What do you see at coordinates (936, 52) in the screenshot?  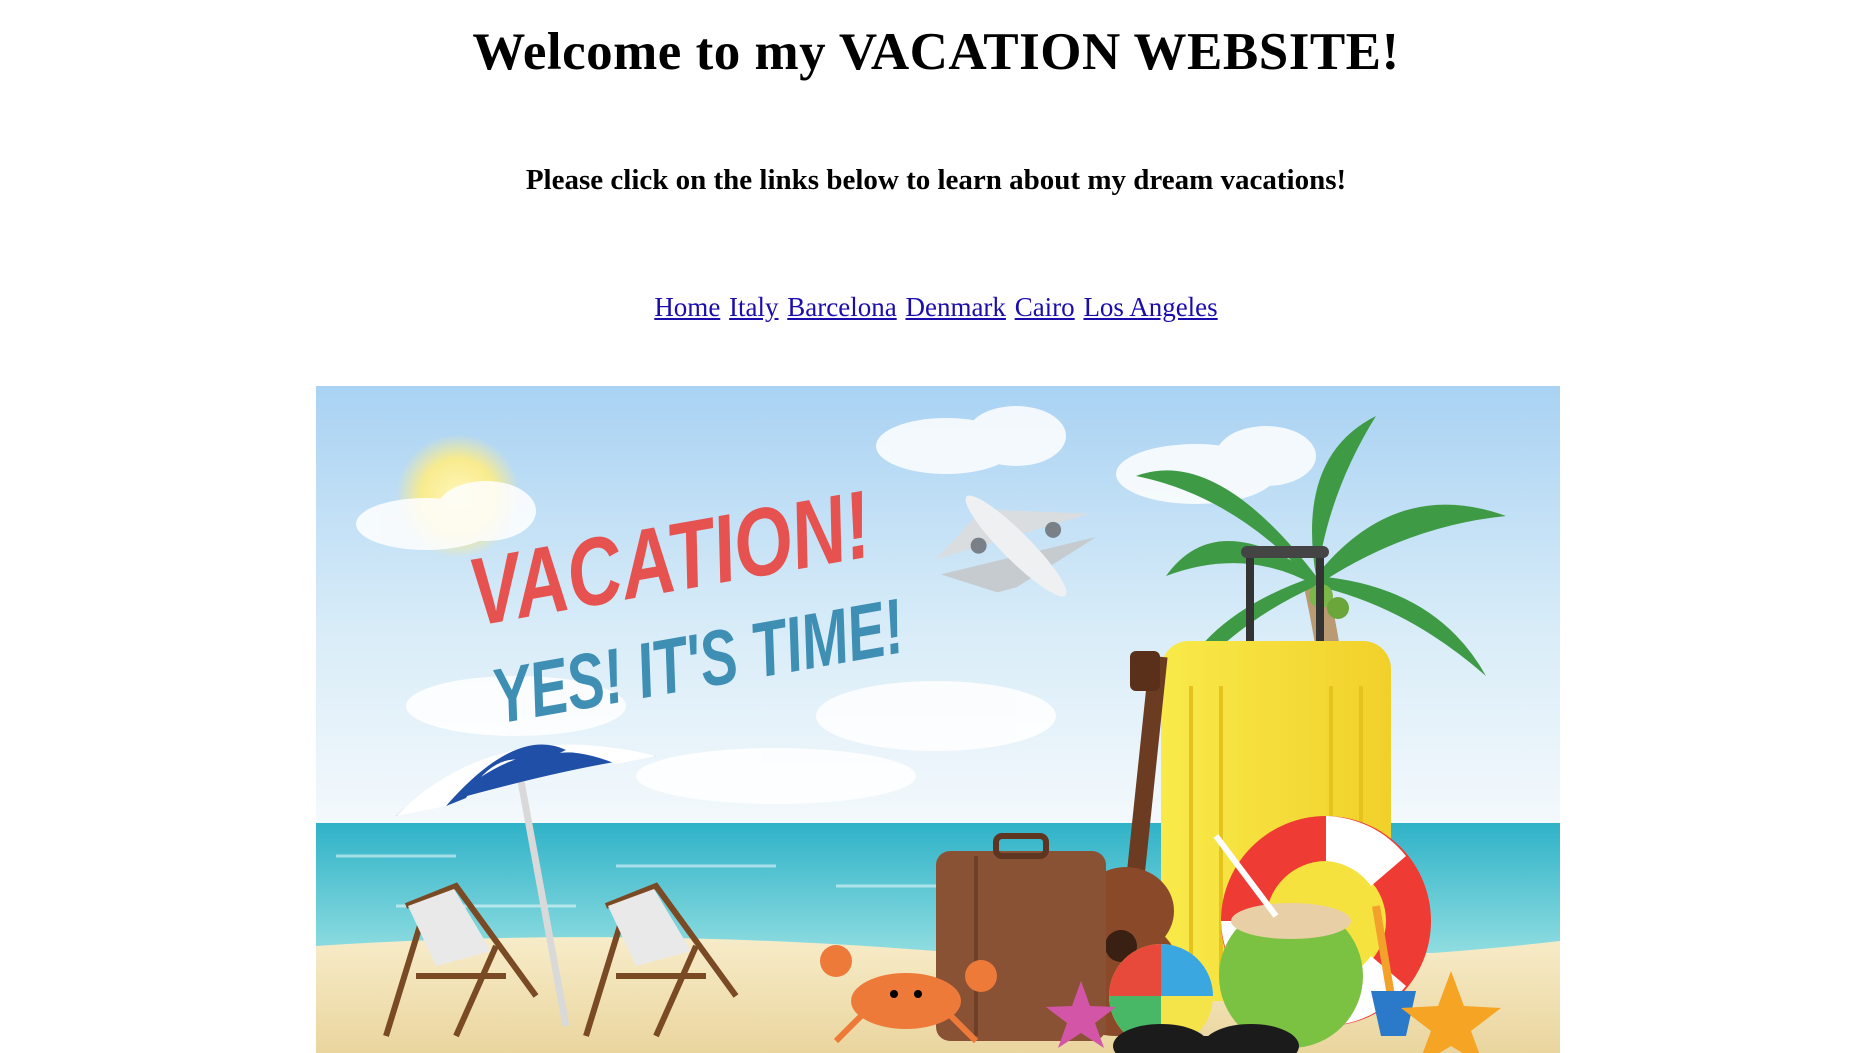 I see `page-title: Welcome to my VACATION WEBSITE!` at bounding box center [936, 52].